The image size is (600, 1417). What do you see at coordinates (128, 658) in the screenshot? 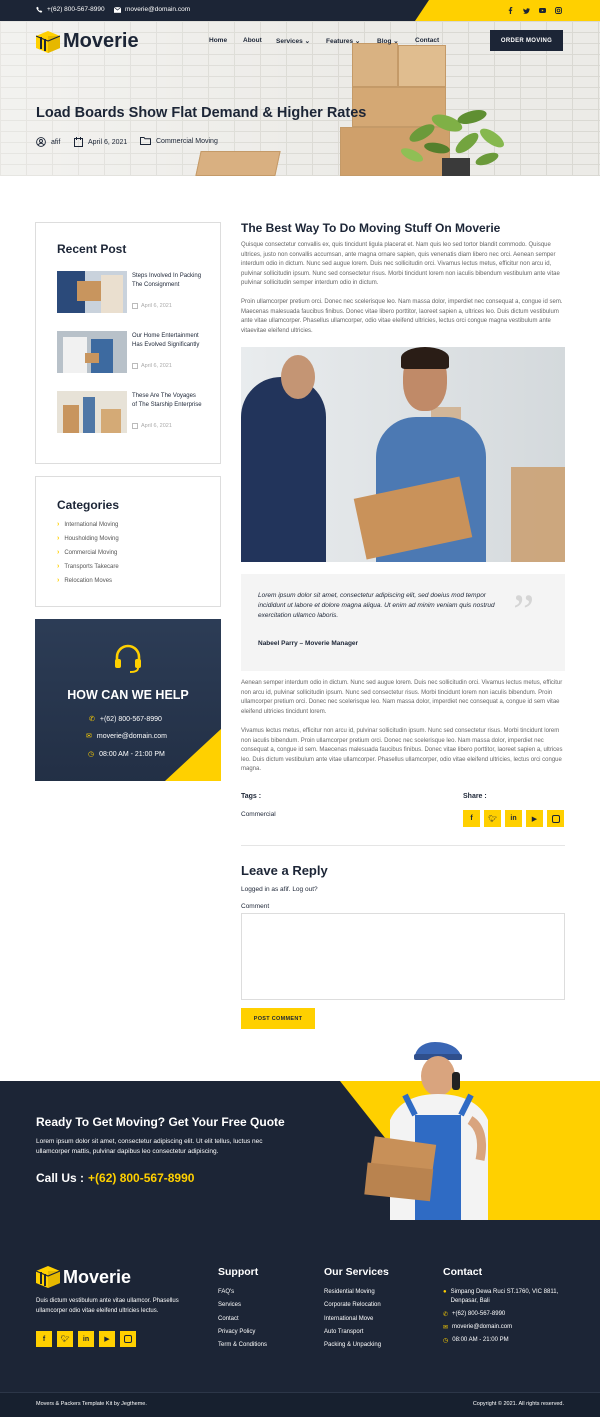
I see `headset-icon` at bounding box center [128, 658].